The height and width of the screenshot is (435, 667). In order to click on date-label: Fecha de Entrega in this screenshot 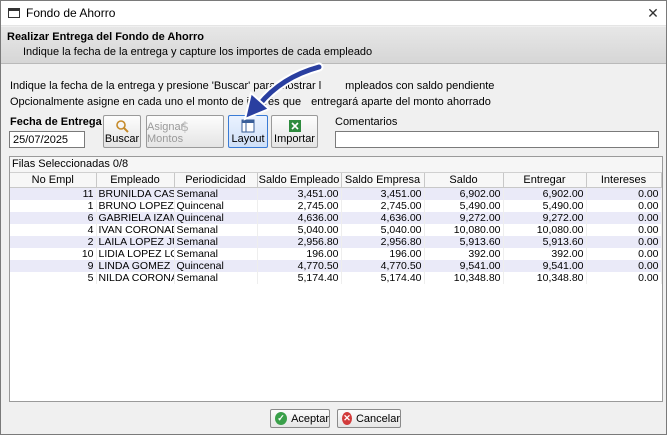, I will do `click(56, 122)`.